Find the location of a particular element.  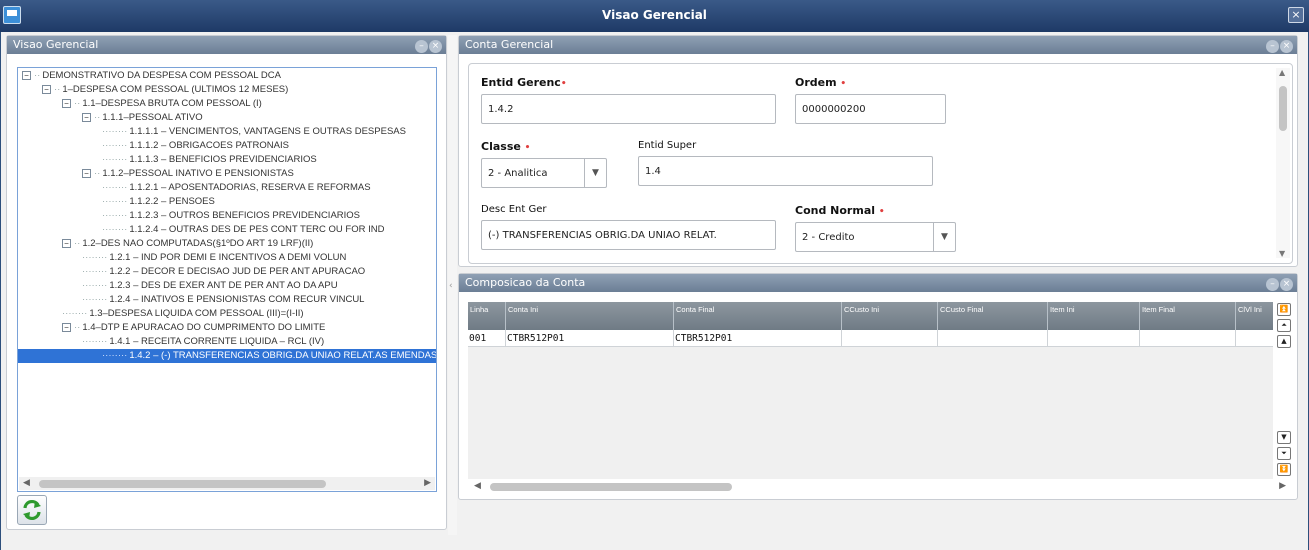

cell-clvl-ini is located at coordinates (1254, 338).